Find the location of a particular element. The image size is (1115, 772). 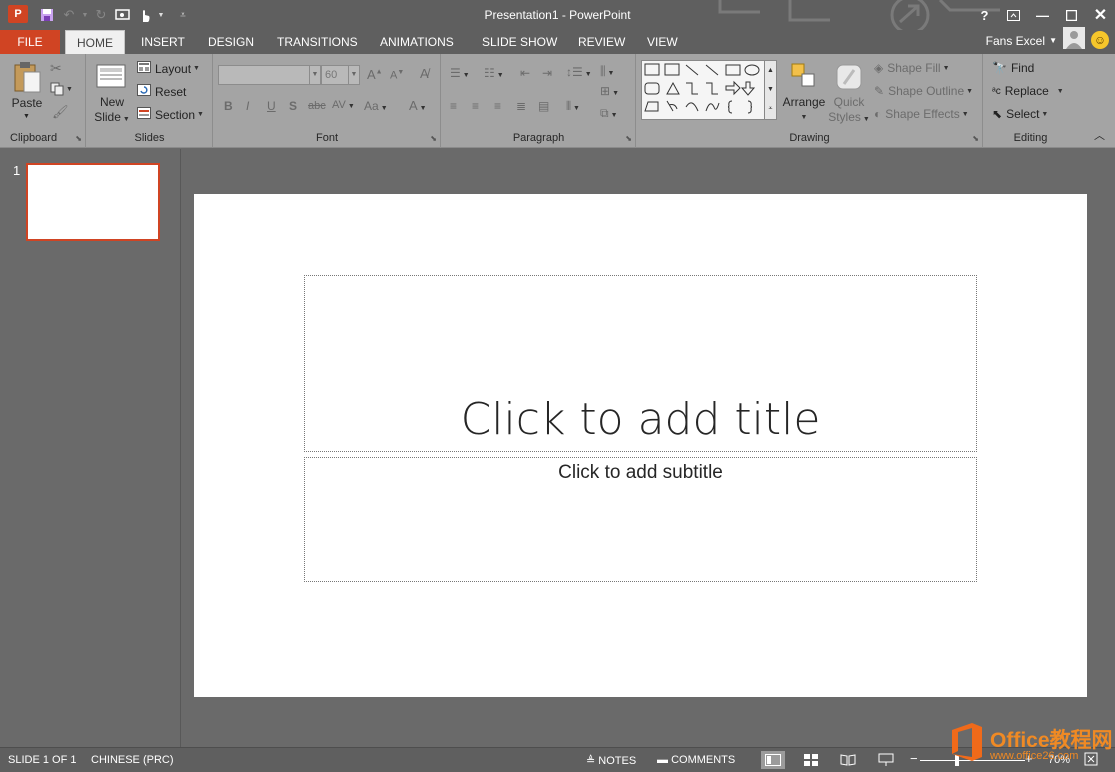

align-text-icon: ⊞ ▼ is located at coordinates (609, 91).